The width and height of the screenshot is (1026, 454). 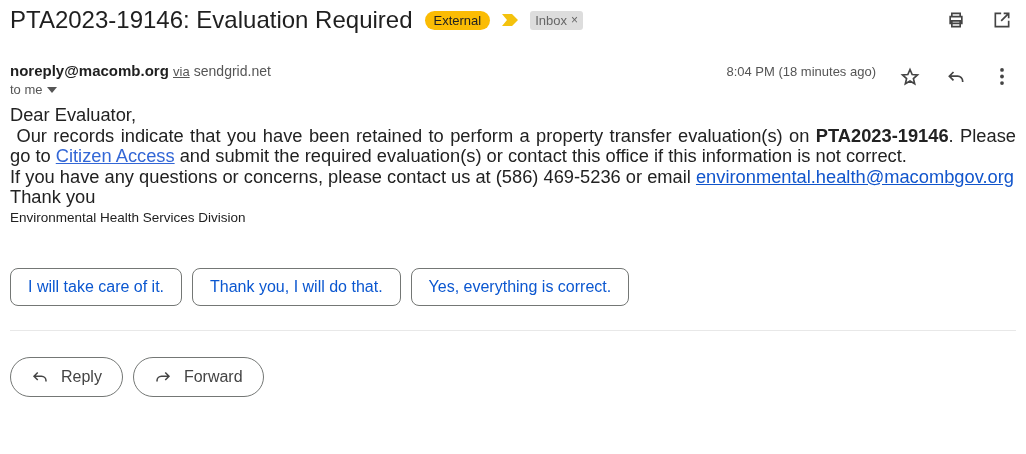 What do you see at coordinates (181, 71) in the screenshot?
I see `via-link: via` at bounding box center [181, 71].